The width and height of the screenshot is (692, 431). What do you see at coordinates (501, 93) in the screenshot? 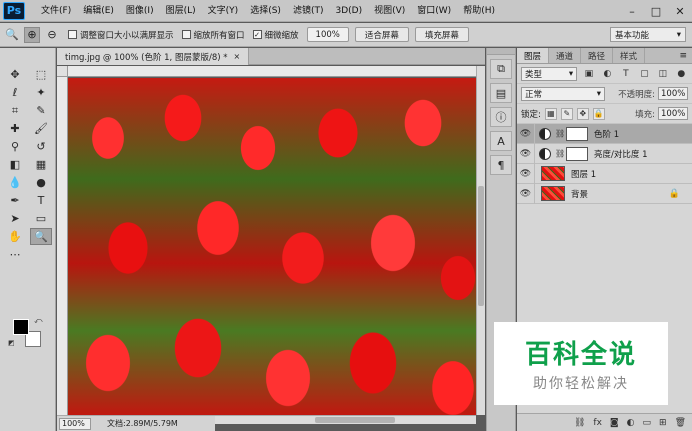
I see `properties-panel-icon: ▤` at bounding box center [501, 93].